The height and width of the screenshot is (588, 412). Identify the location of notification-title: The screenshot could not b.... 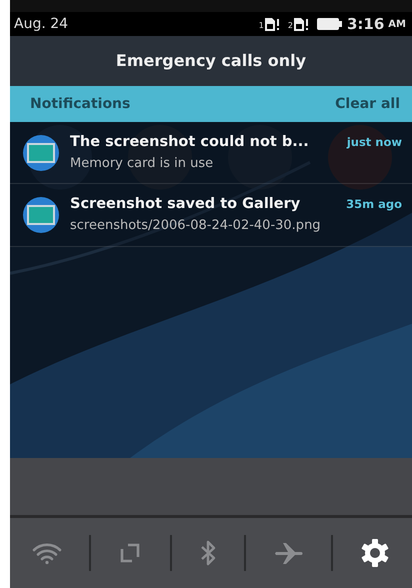
(189, 142).